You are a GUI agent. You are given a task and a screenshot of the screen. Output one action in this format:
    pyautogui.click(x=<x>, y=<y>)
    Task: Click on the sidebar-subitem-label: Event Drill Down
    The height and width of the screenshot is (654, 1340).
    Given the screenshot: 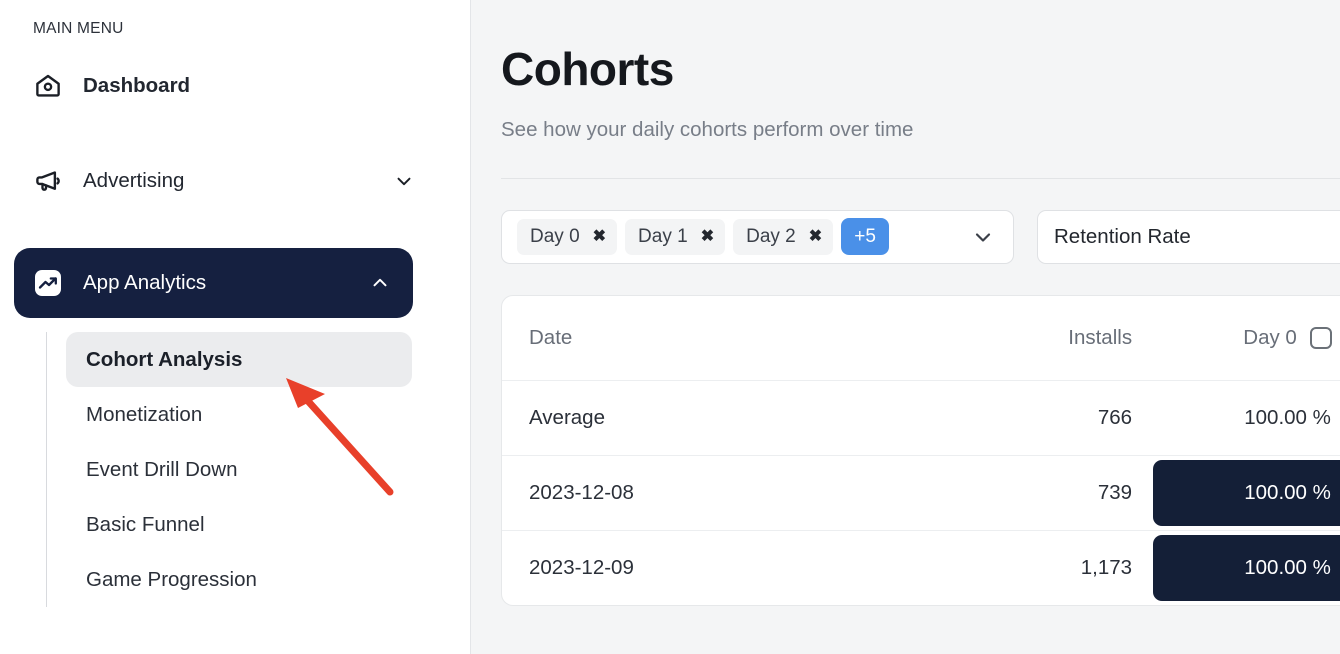 What is the action you would take?
    pyautogui.click(x=162, y=469)
    